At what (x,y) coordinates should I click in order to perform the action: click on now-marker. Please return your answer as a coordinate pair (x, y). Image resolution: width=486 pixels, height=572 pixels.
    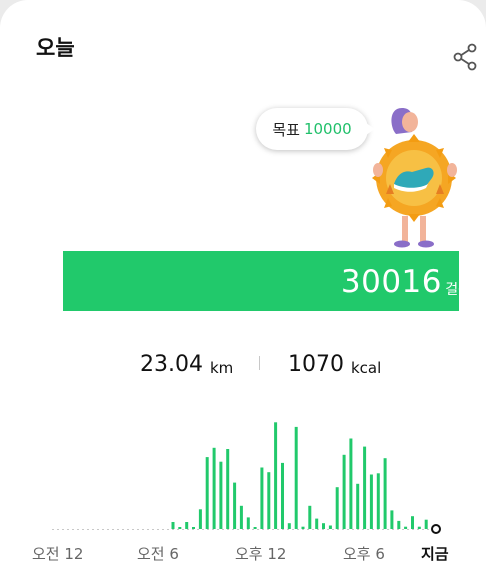
    Looking at the image, I should click on (436, 529).